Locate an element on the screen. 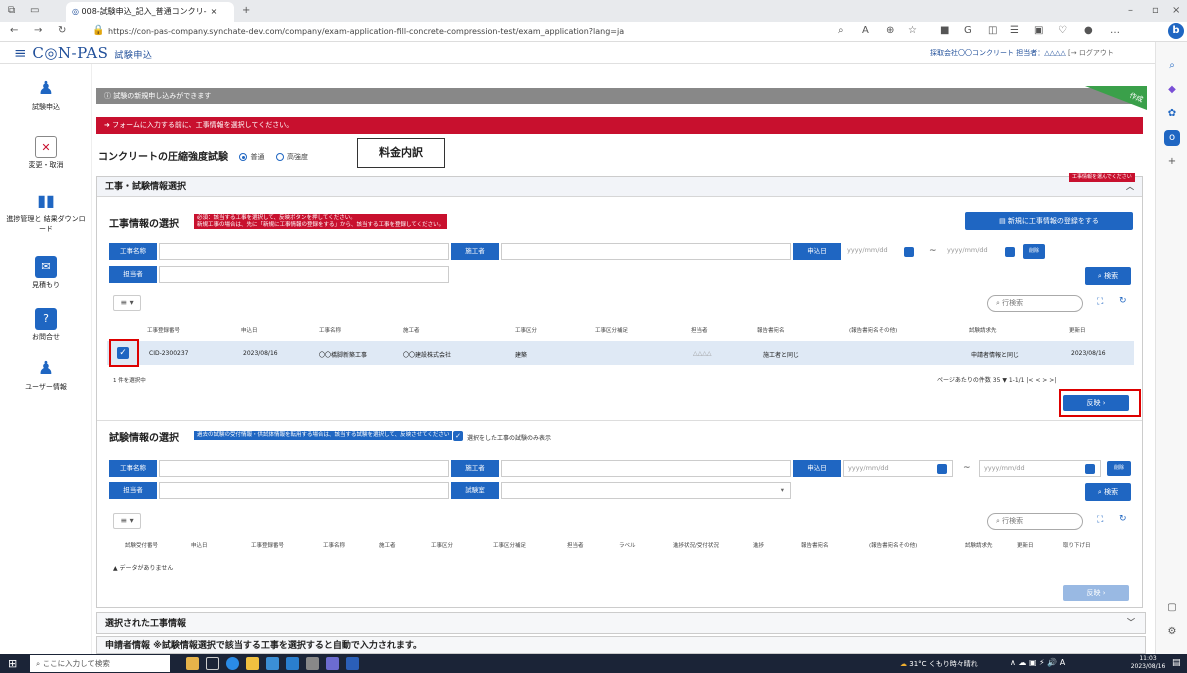 The image size is (1187, 673). staff-input is located at coordinates (304, 274).